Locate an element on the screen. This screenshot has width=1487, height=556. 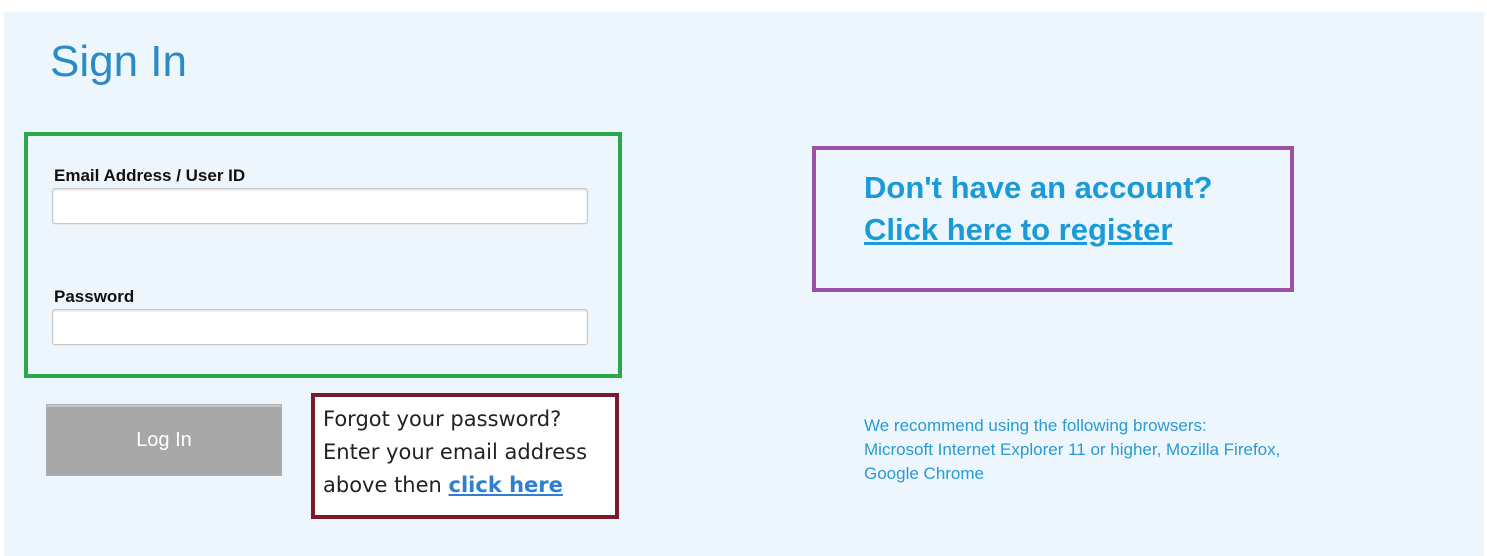
password-label: Password is located at coordinates (94, 296).